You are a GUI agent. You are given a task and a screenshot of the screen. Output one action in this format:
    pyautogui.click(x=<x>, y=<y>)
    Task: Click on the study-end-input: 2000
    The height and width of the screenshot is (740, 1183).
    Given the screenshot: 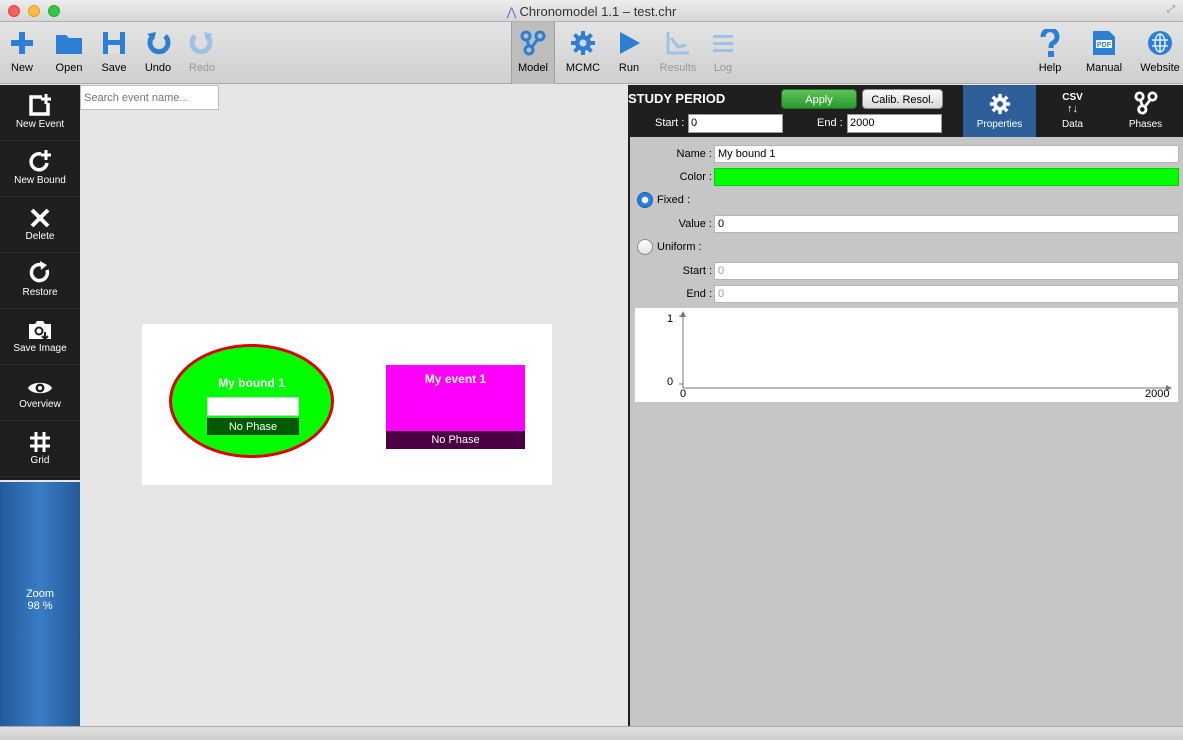 What is the action you would take?
    pyautogui.click(x=894, y=123)
    